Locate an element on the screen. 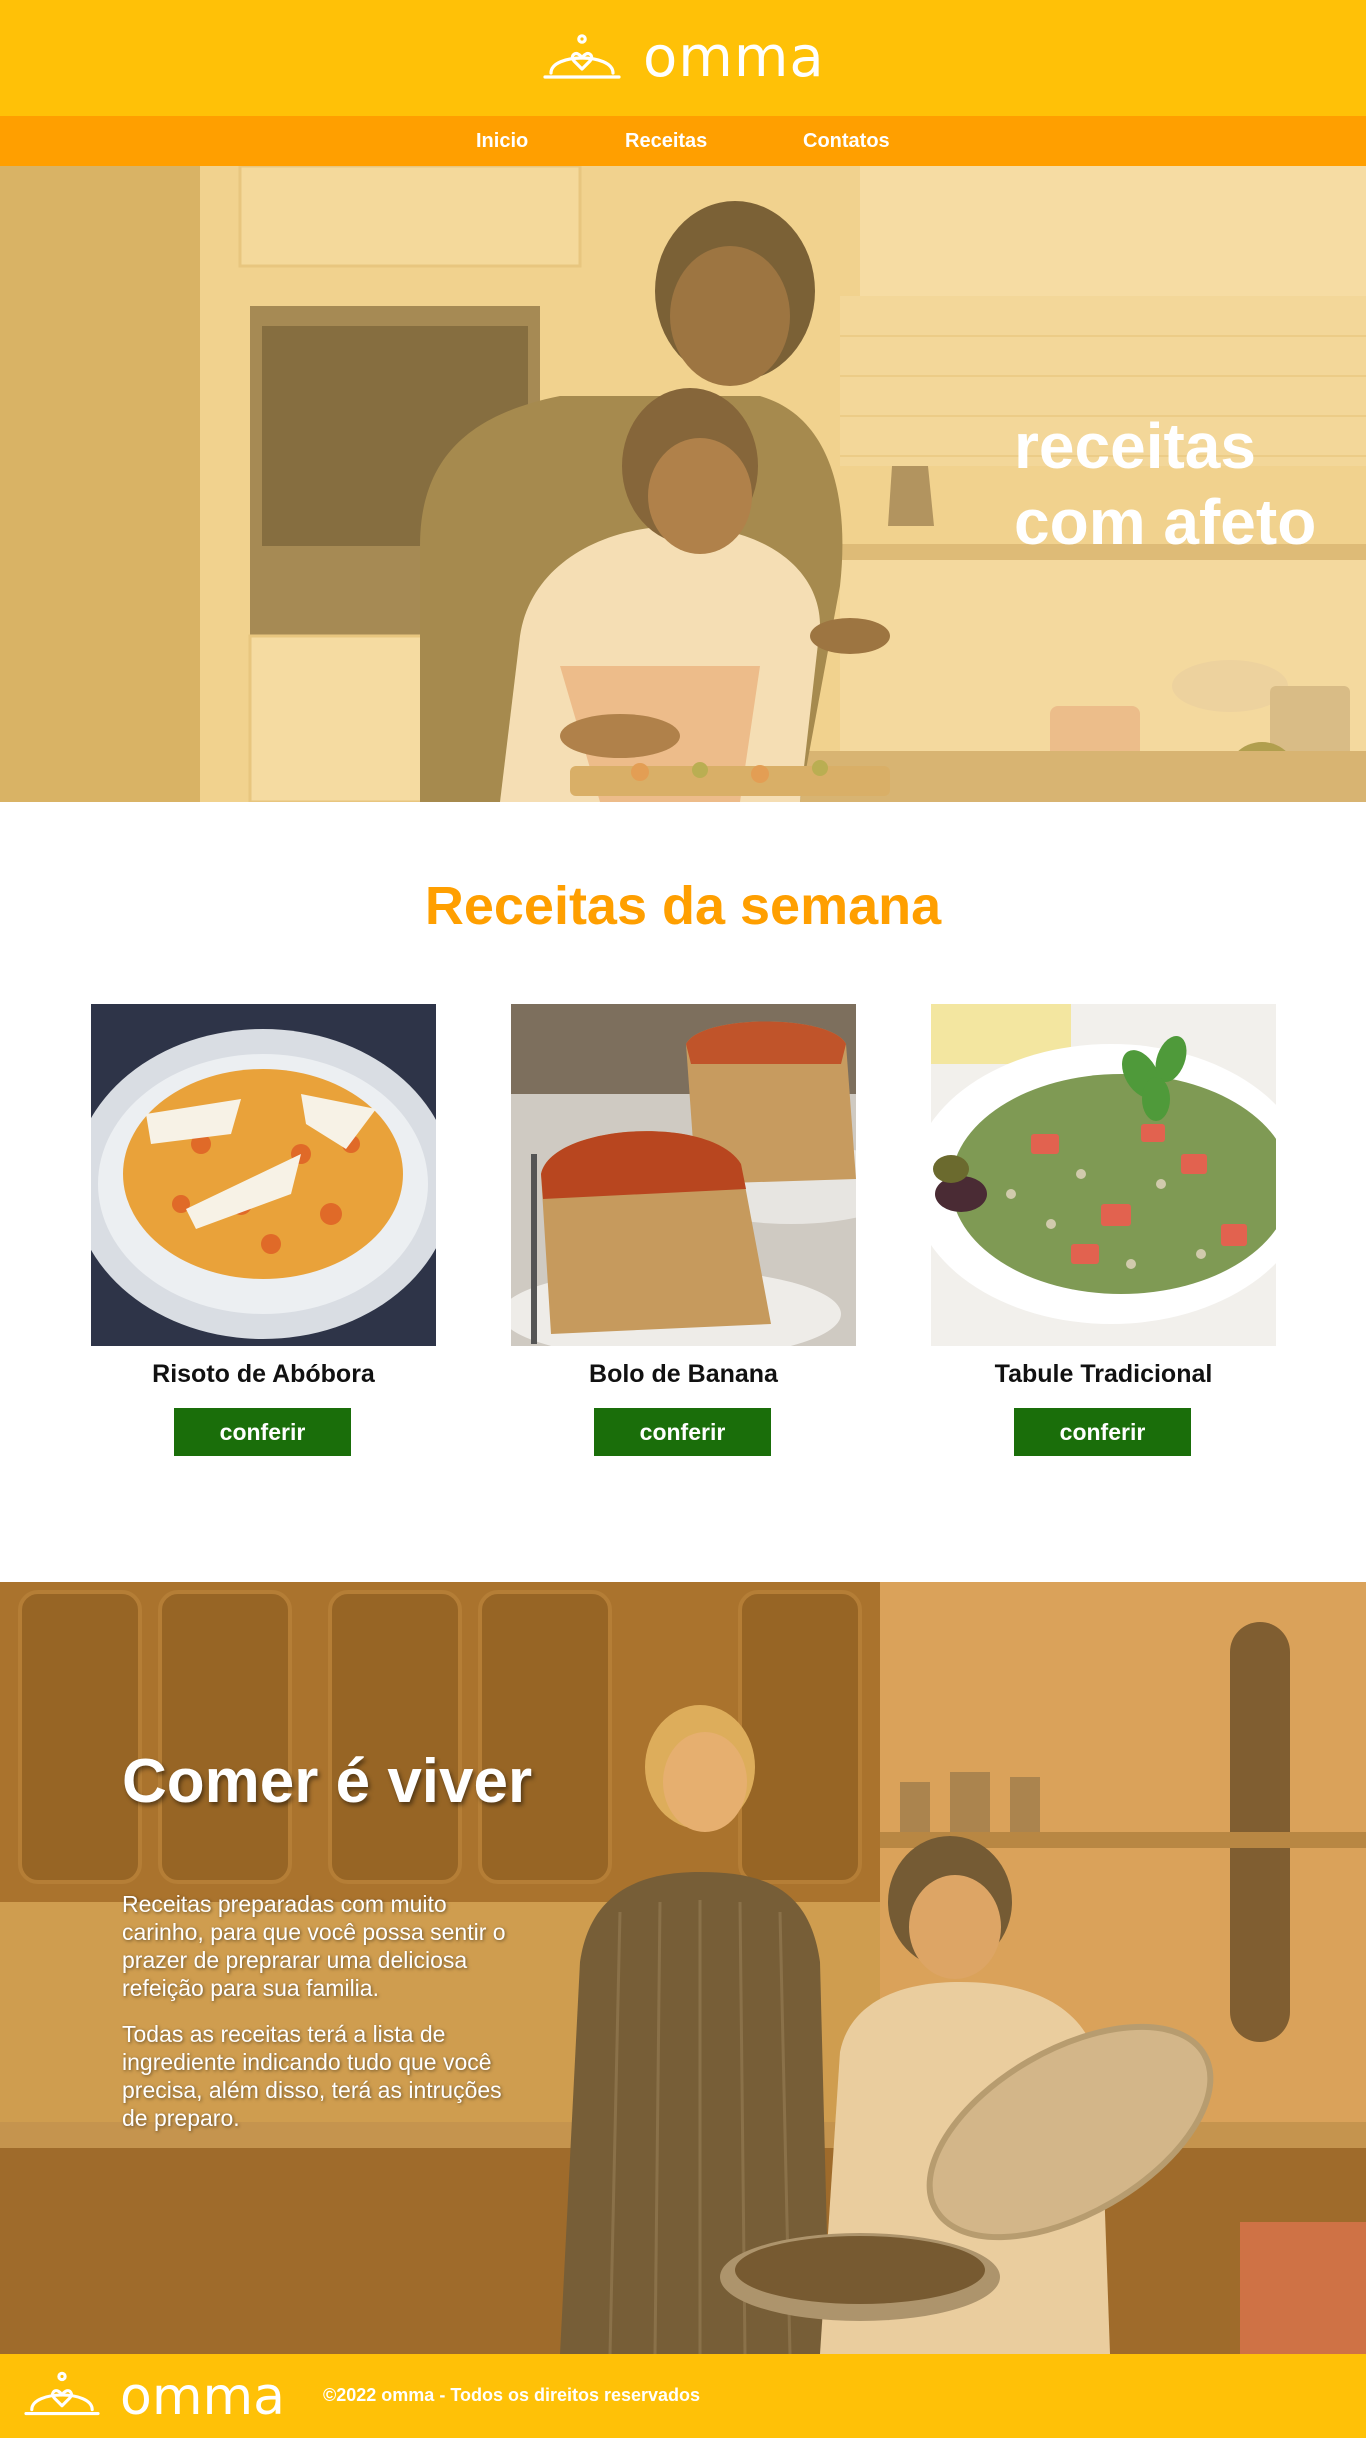 The height and width of the screenshot is (2438, 1366). conferir-button-tabule: conferir is located at coordinates (1102, 1432).